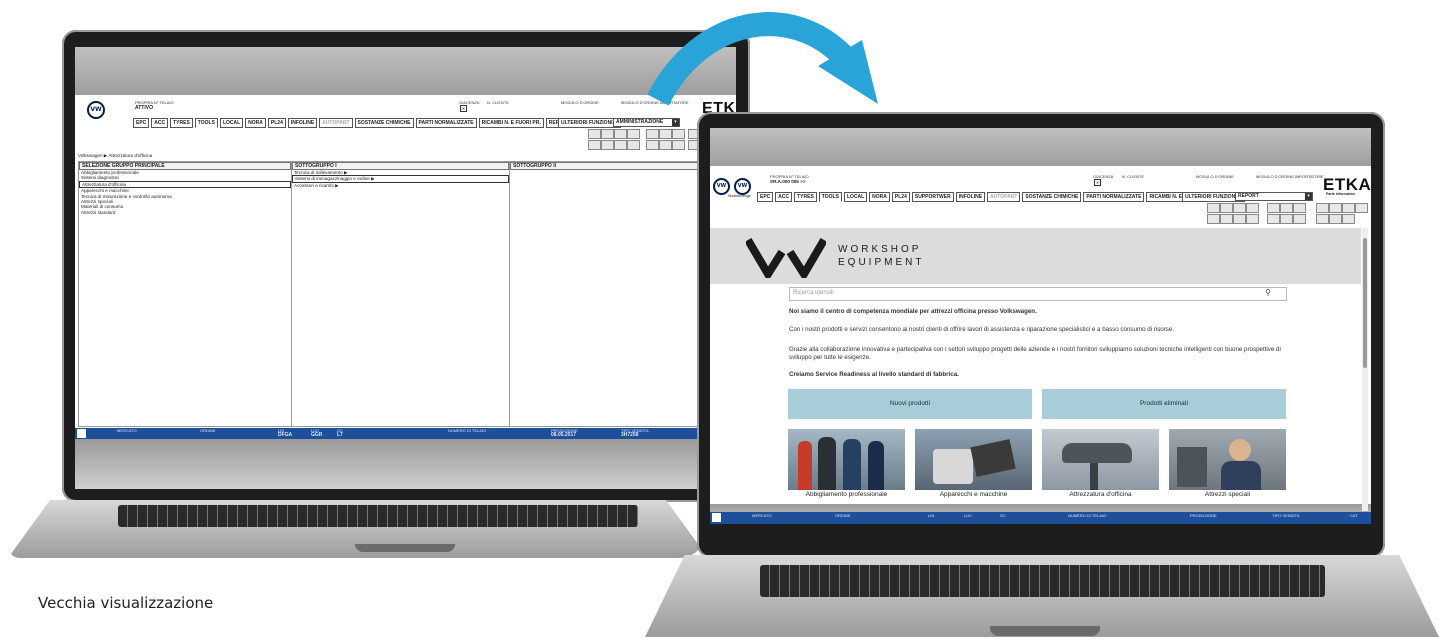  What do you see at coordinates (1322, 219) in the screenshot?
I see `first-page-icon` at bounding box center [1322, 219].